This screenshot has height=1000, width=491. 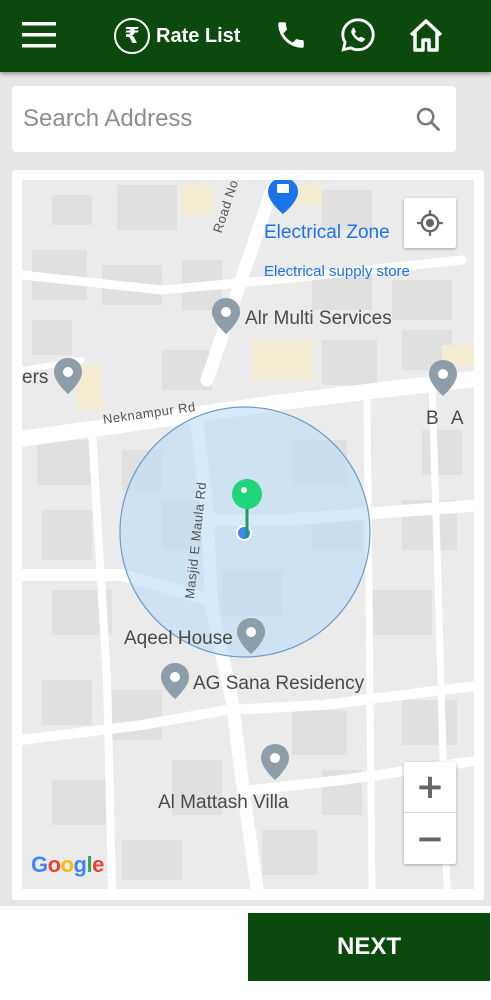 I want to click on menu-icon, so click(x=39, y=35).